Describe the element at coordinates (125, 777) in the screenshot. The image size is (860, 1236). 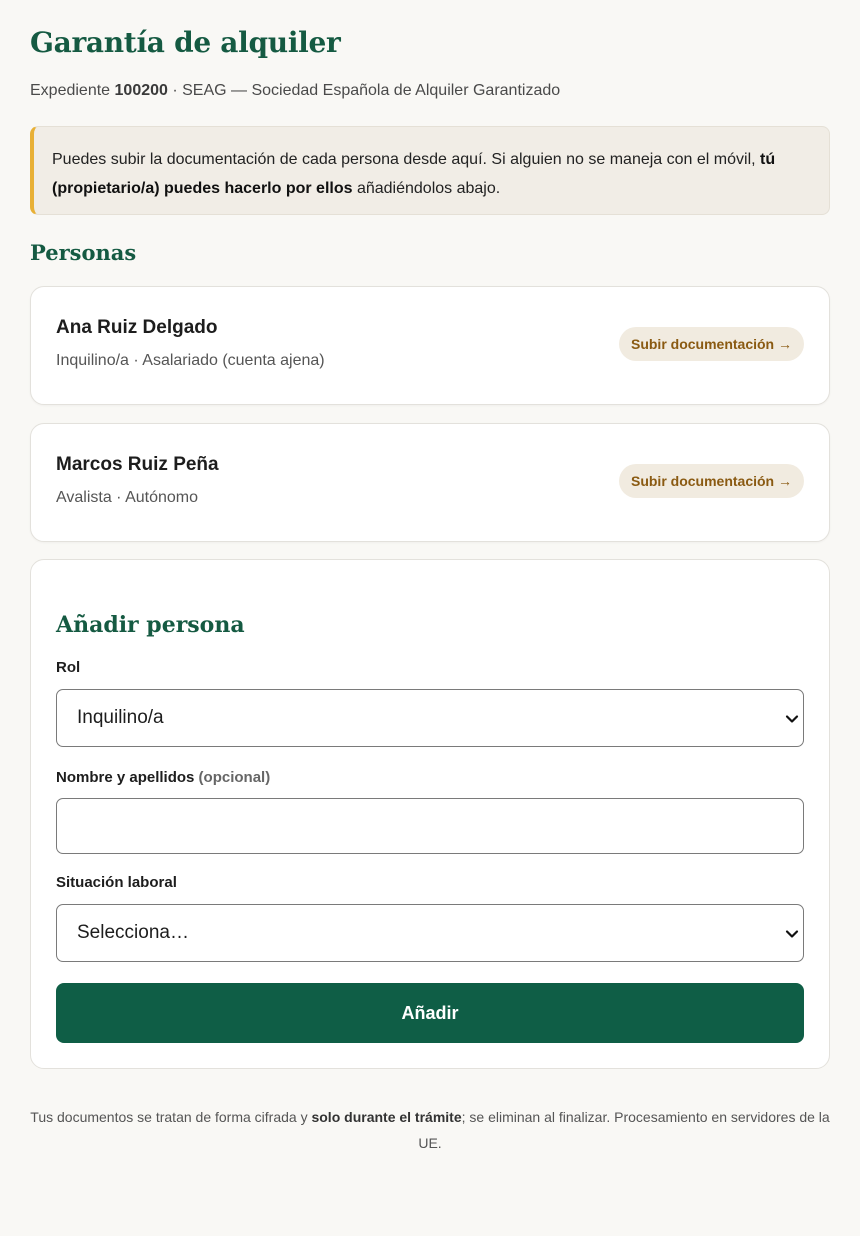
I see `name-label-text: Nombre y apellidos` at that location.